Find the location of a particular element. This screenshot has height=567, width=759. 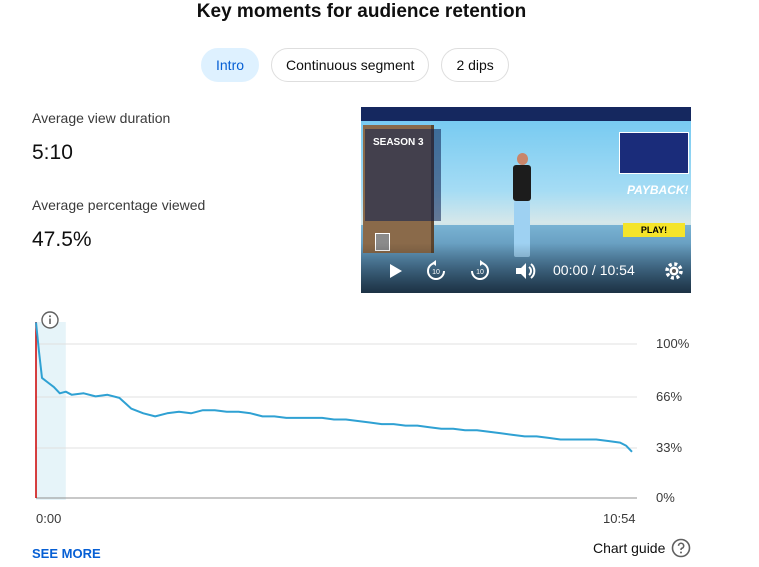

video-controls: 10 10 00:00 / 10:54 is located at coordinates (526, 271).